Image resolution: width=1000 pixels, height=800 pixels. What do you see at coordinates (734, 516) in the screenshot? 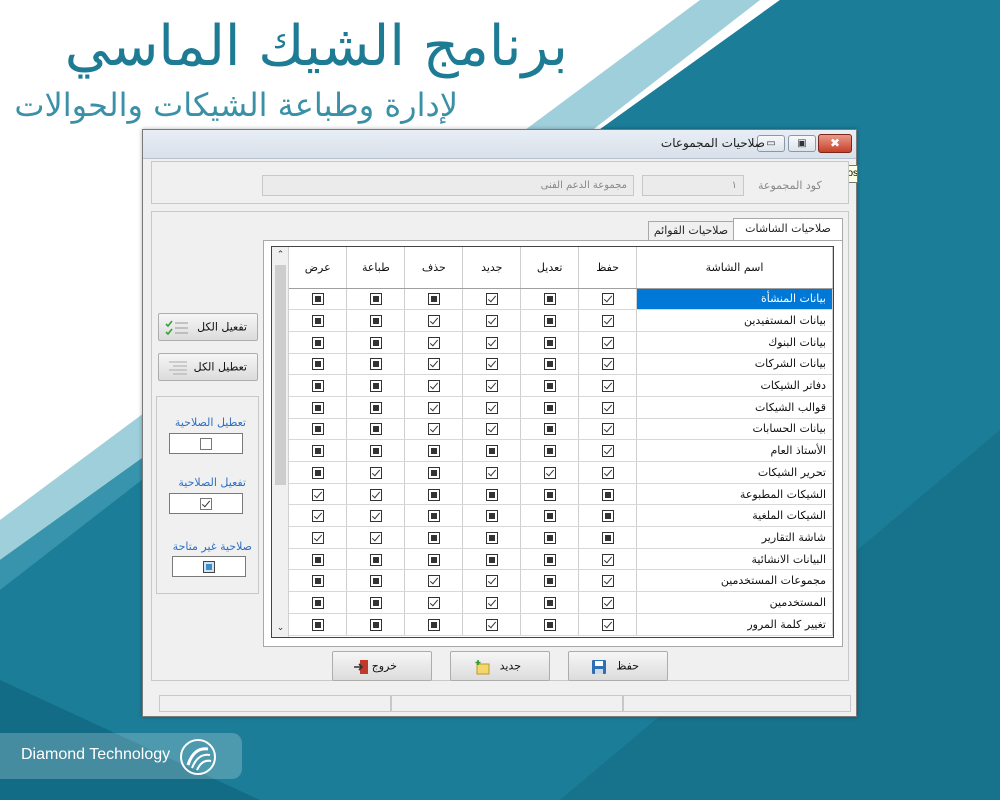
I see `screen-name-cell: الشيكات الملغية` at bounding box center [734, 516].